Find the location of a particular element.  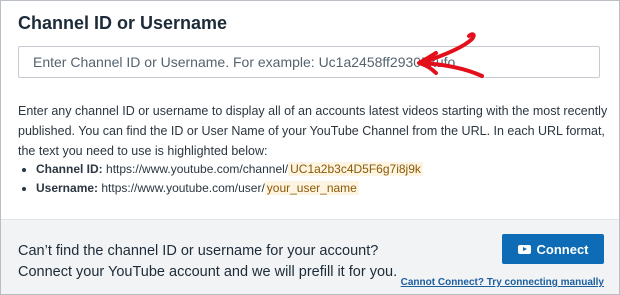

example-url: https://www.youtube.com/channel/ is located at coordinates (197, 169).